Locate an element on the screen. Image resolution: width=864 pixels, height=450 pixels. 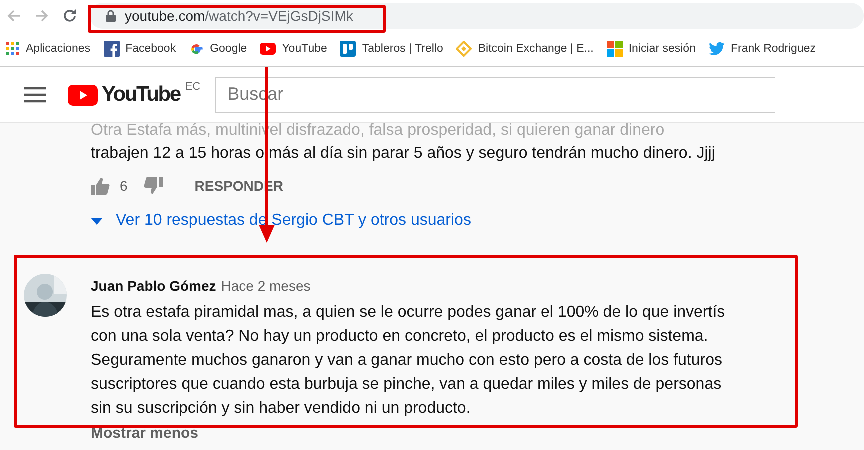
diamond-icon is located at coordinates (464, 49).